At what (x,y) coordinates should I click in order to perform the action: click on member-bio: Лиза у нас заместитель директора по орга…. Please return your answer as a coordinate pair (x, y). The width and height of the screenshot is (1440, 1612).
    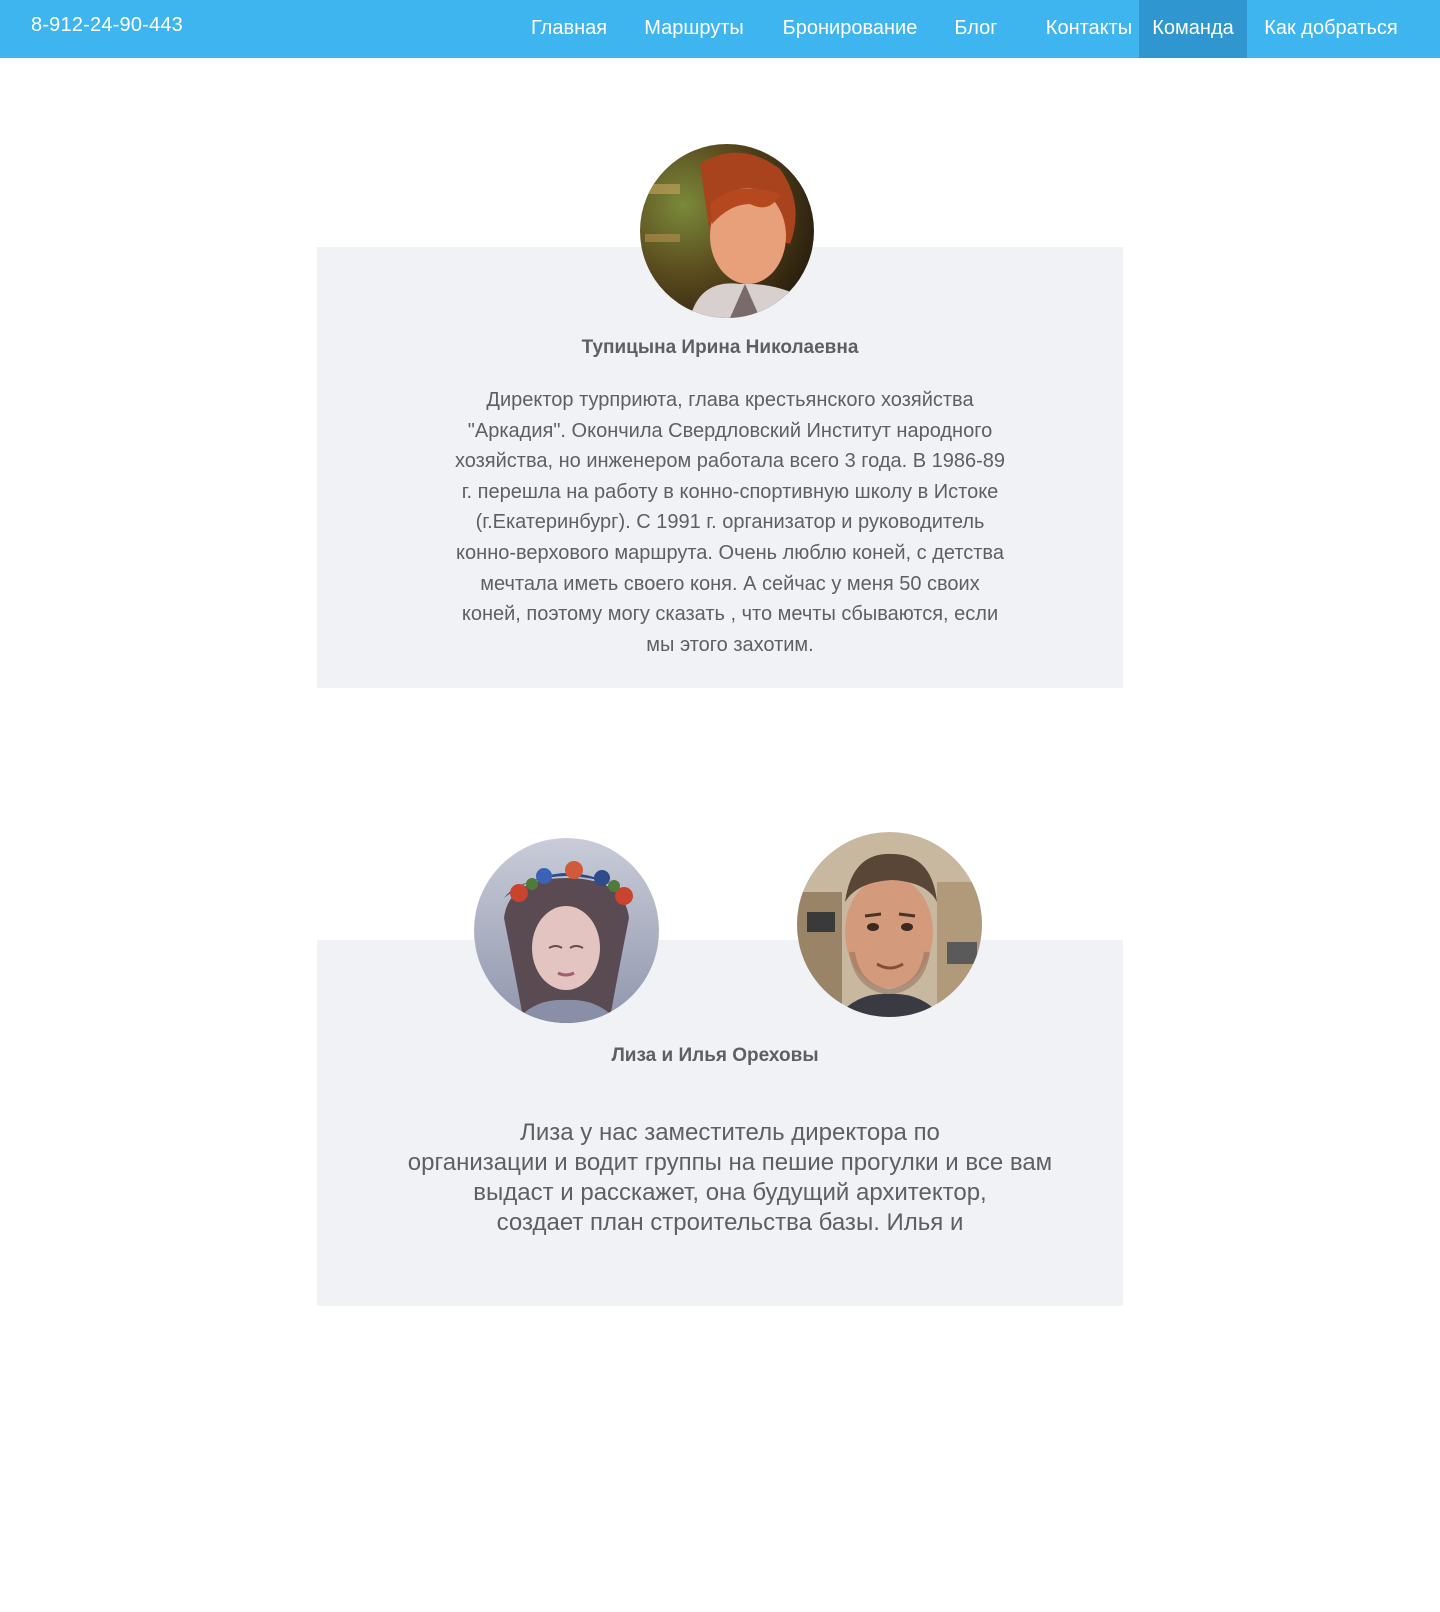
    Looking at the image, I should click on (730, 1178).